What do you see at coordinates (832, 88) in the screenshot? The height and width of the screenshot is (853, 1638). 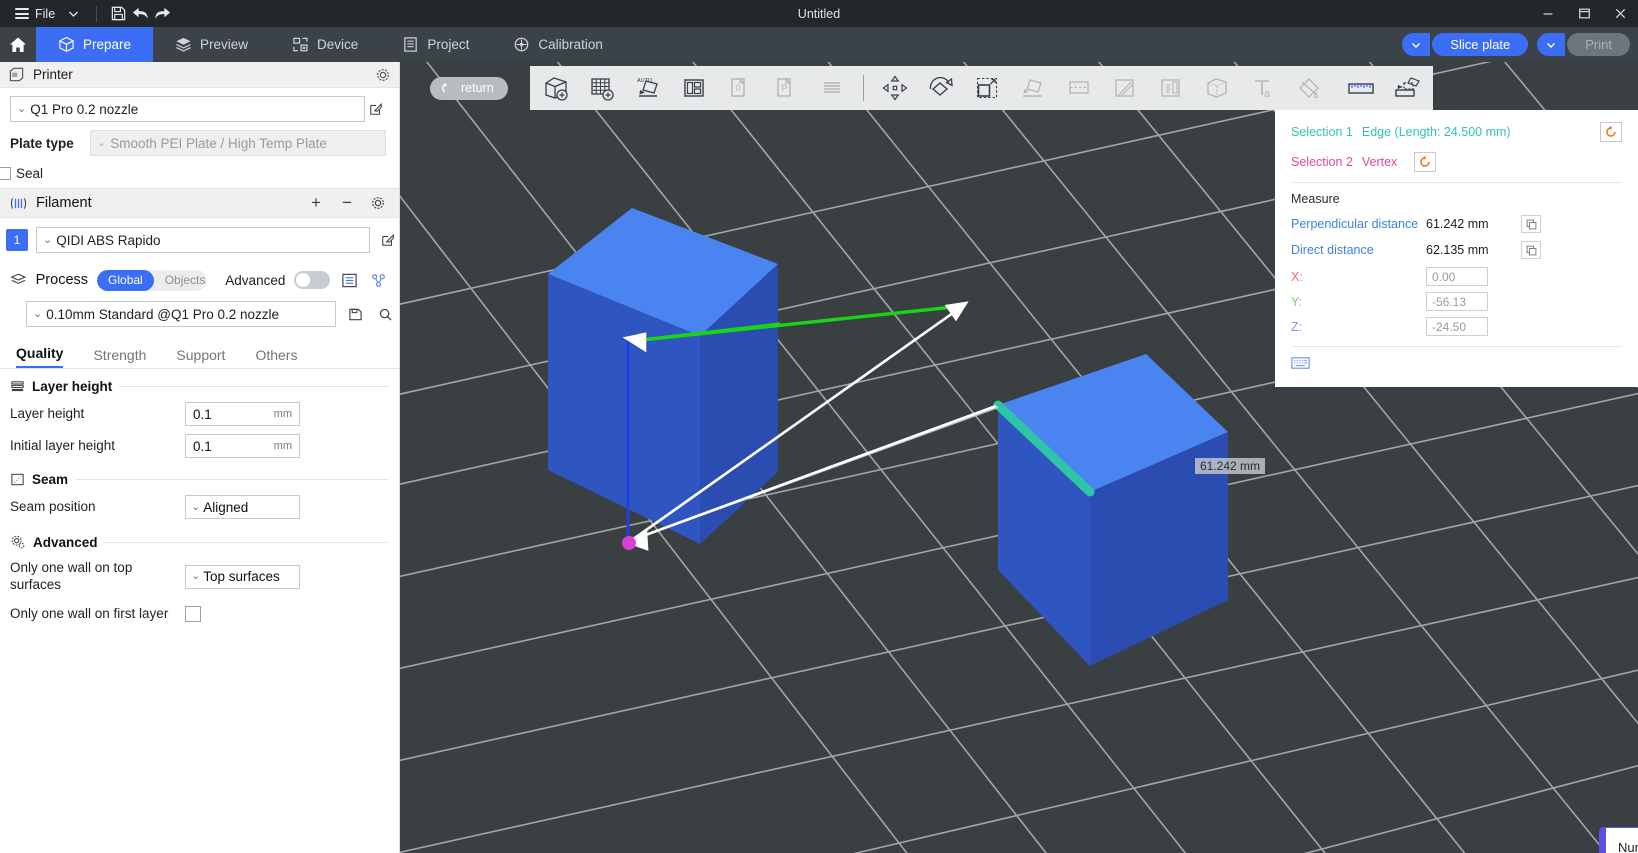 I see `layers-dim-icon` at bounding box center [832, 88].